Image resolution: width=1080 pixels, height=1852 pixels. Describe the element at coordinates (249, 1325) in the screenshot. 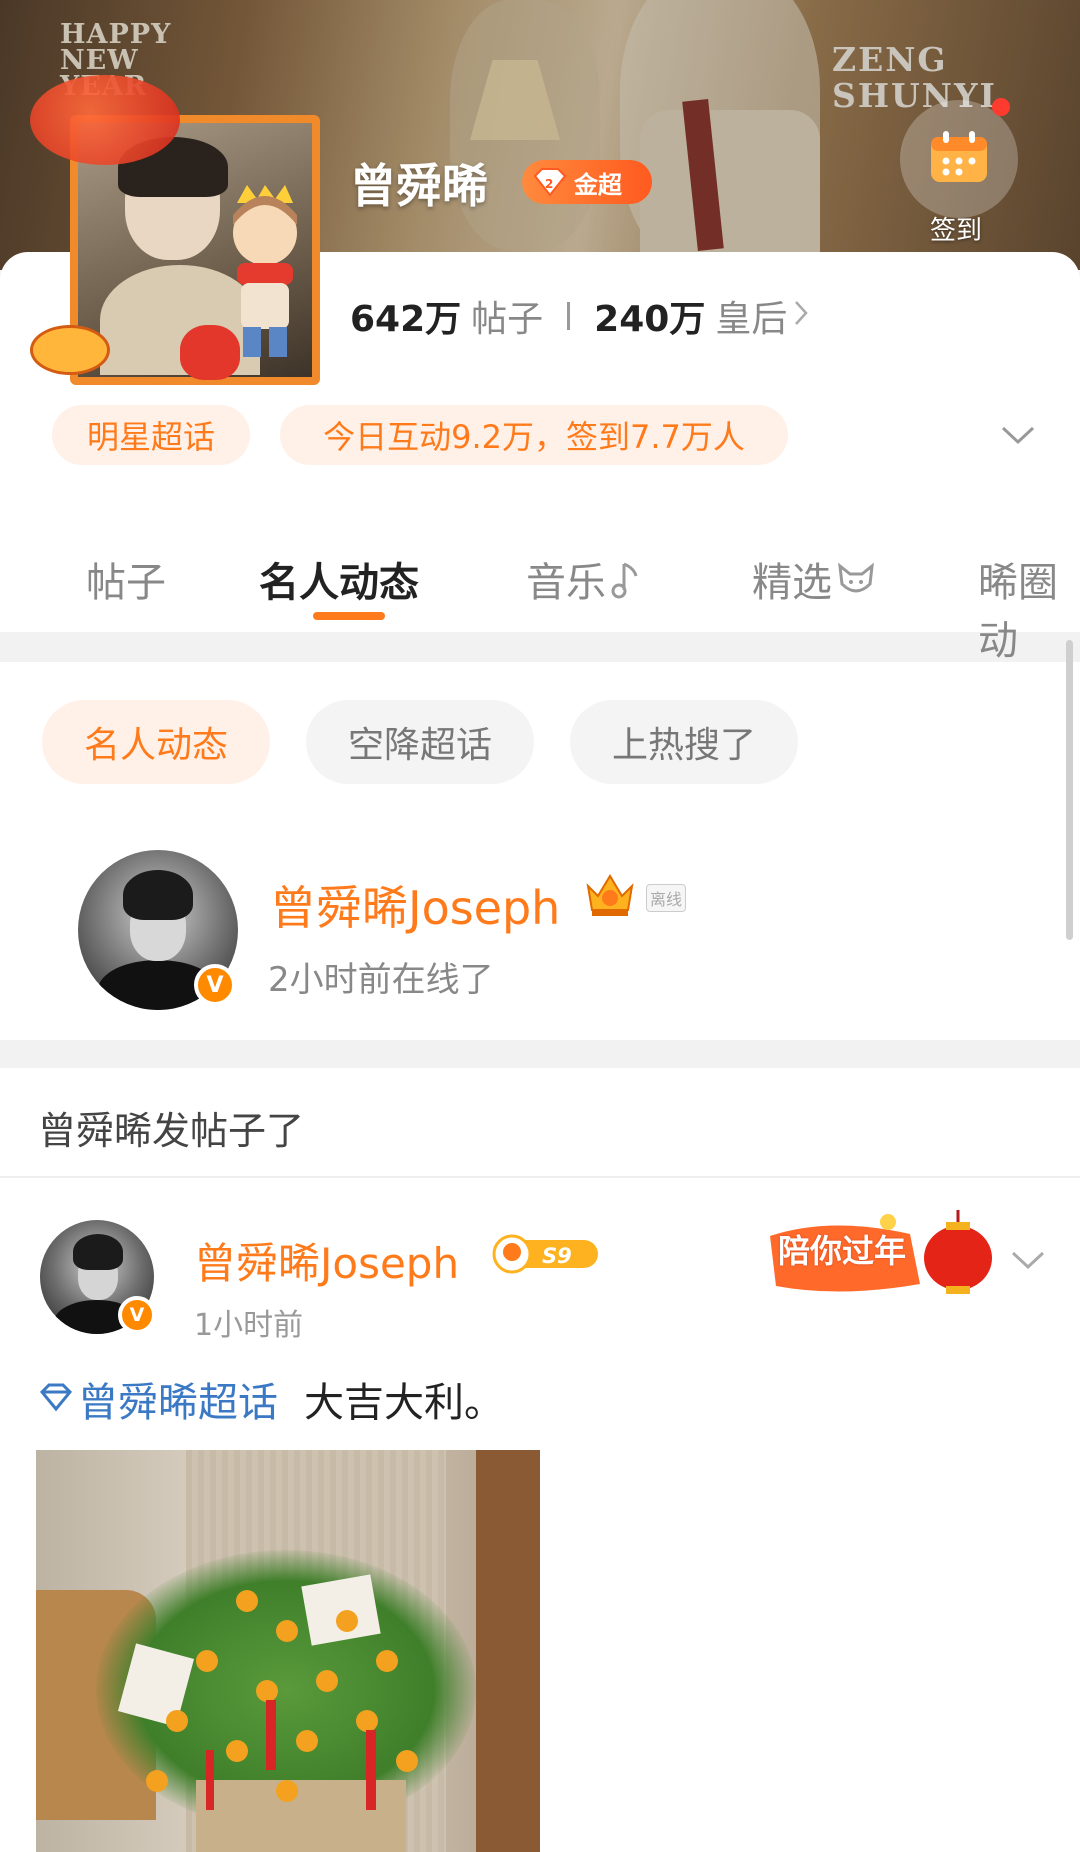

I see `post-timestamp: 1小时前` at that location.